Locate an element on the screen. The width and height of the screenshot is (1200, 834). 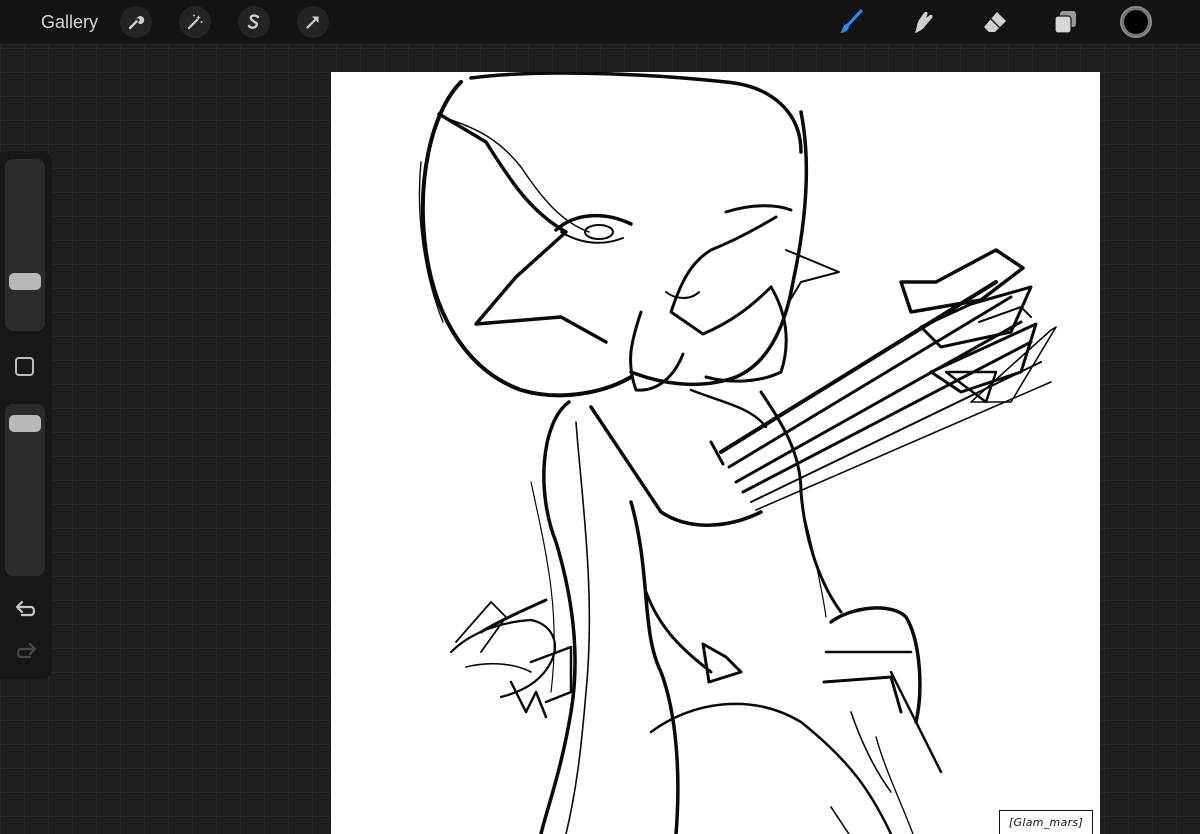
brush-size-thumb is located at coordinates (25, 282).